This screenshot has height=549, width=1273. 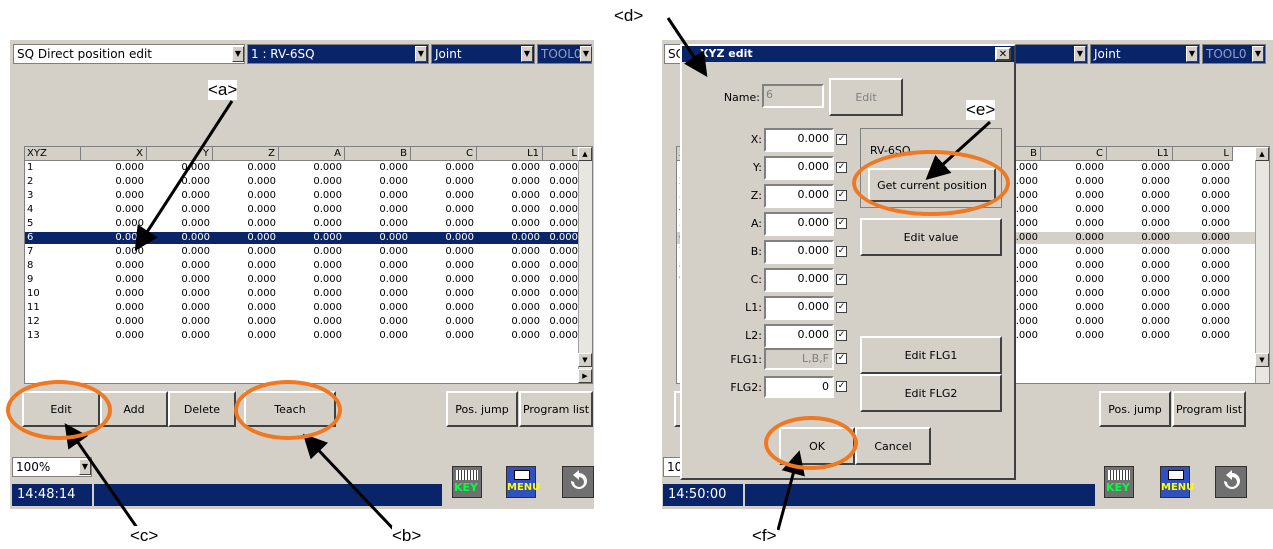 What do you see at coordinates (981, 110) in the screenshot?
I see `callout-e: <e>` at bounding box center [981, 110].